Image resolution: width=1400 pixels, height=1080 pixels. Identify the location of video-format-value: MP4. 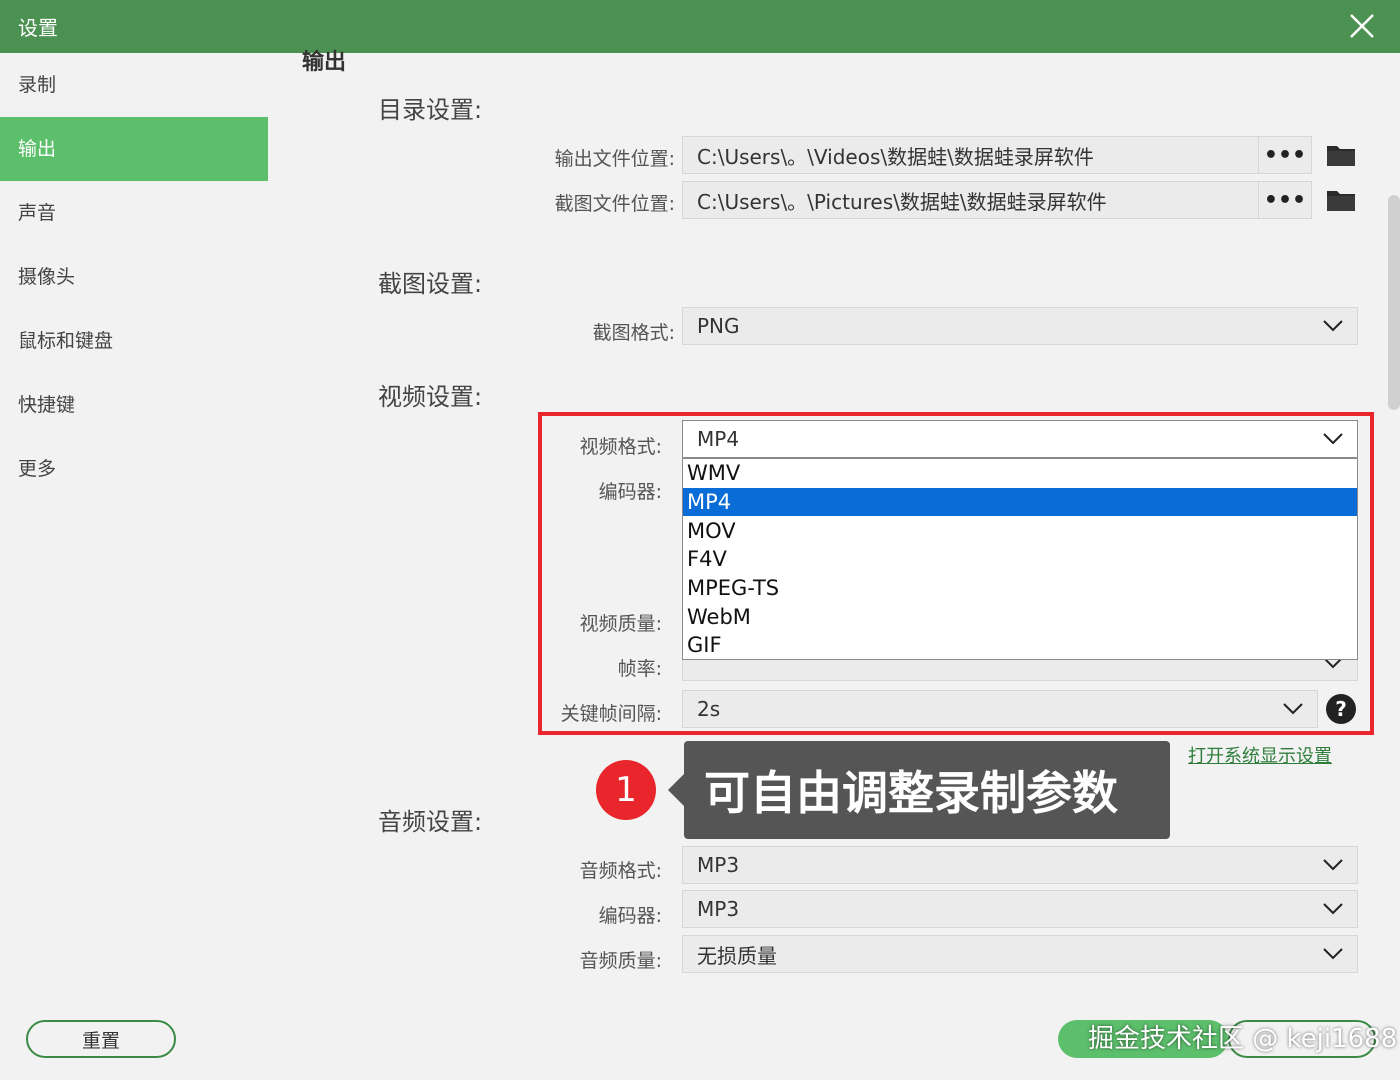
(718, 439).